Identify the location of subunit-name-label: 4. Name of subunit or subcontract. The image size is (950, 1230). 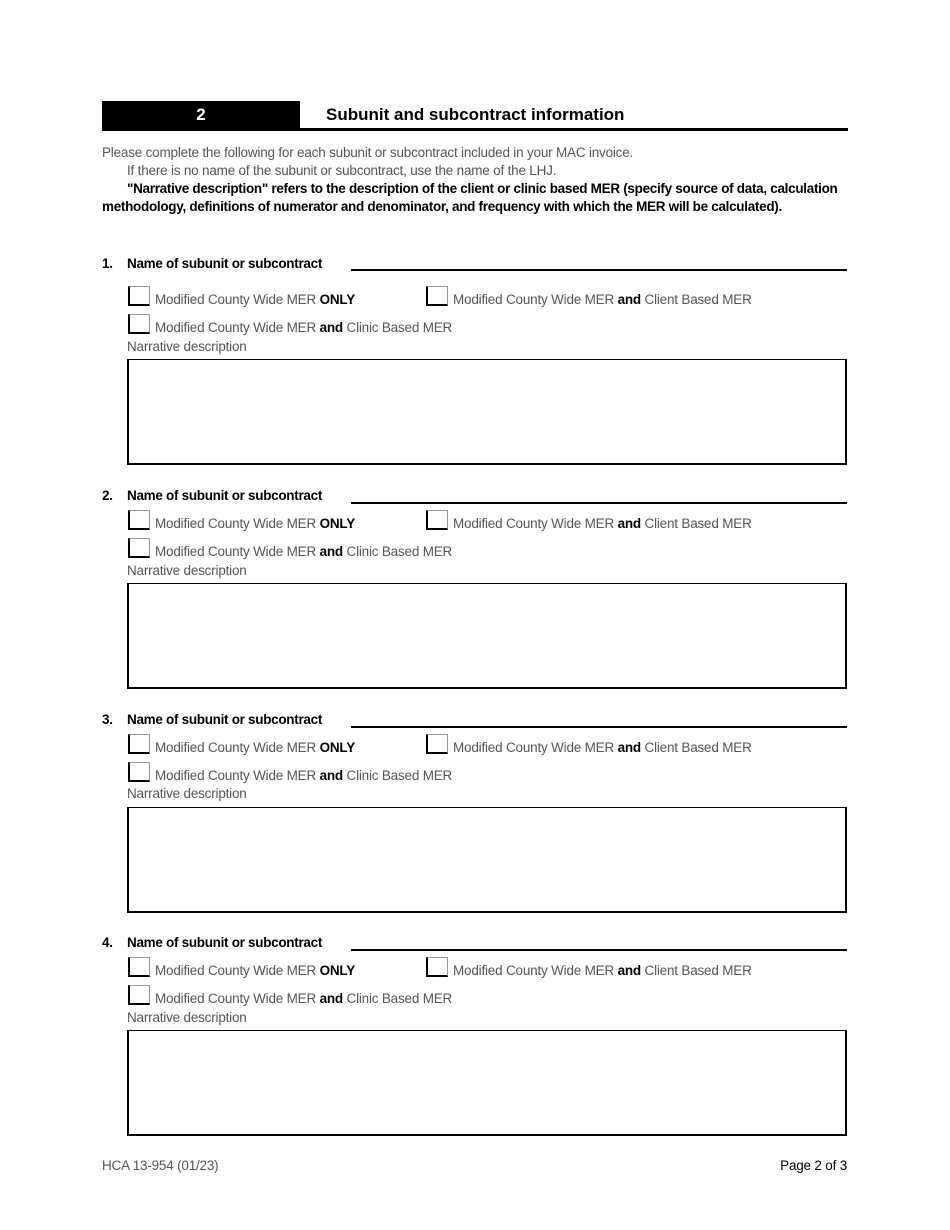
(212, 942).